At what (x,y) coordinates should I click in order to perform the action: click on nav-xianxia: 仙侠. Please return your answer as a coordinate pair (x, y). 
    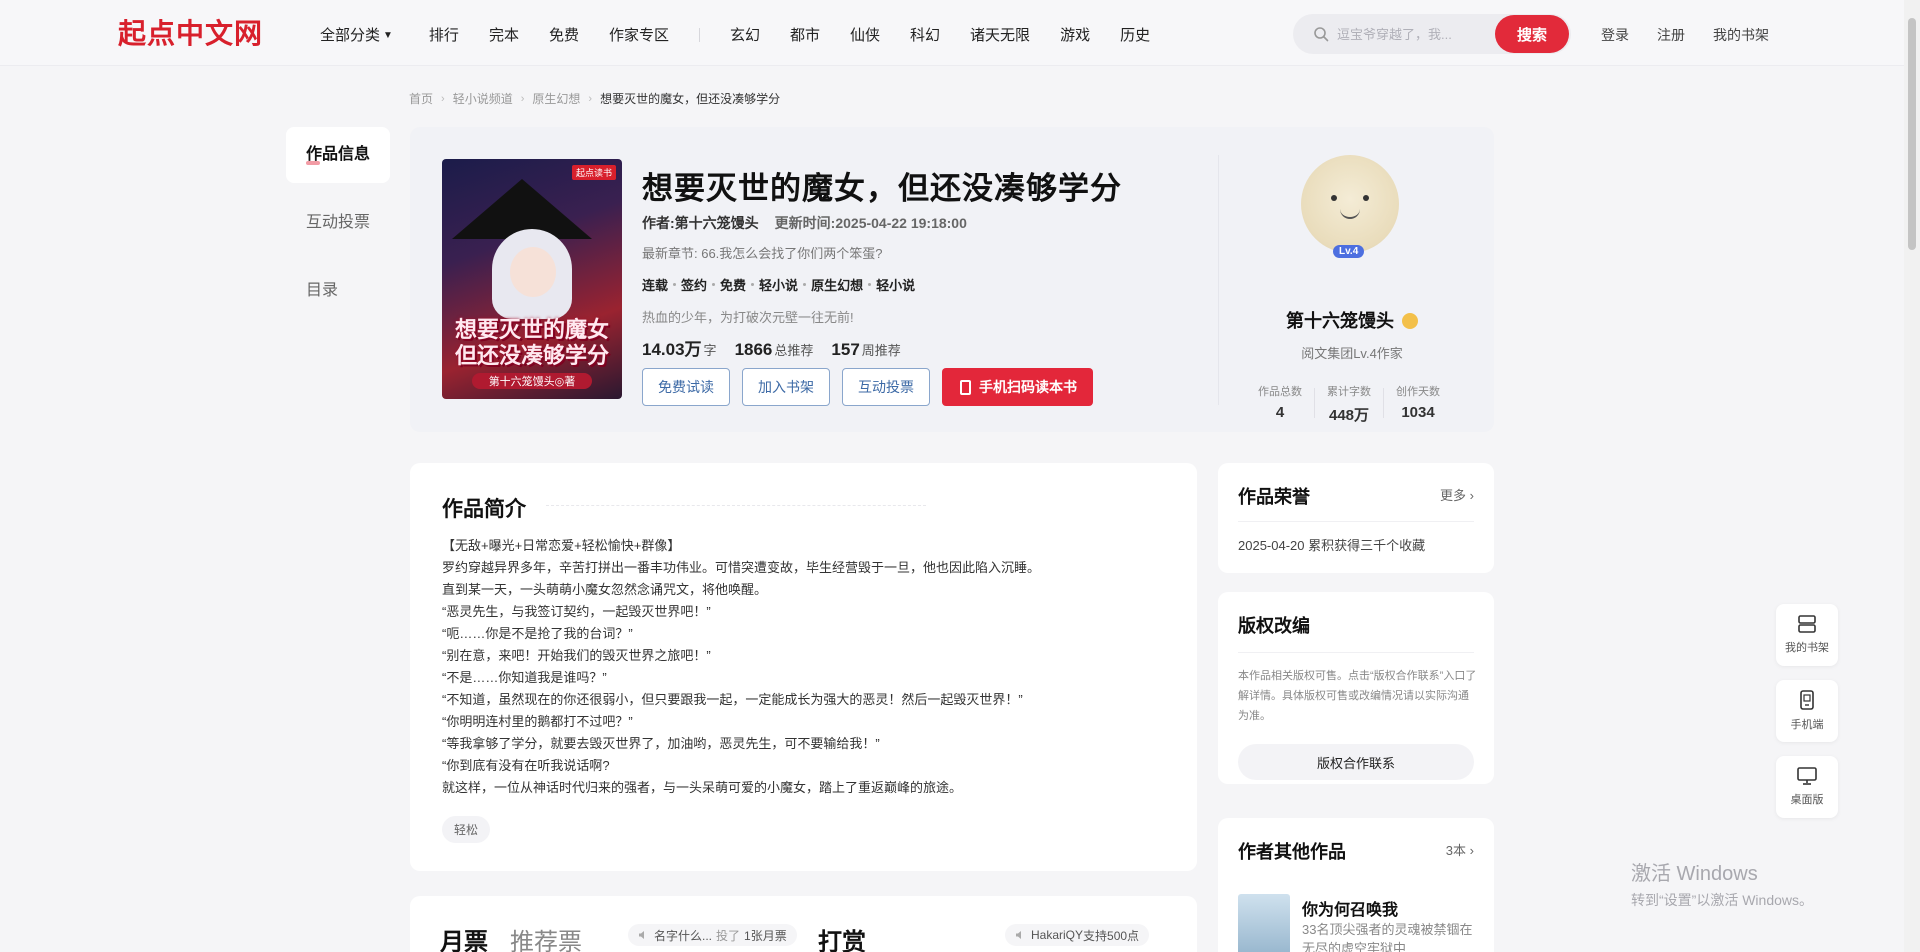
    Looking at the image, I should click on (865, 34).